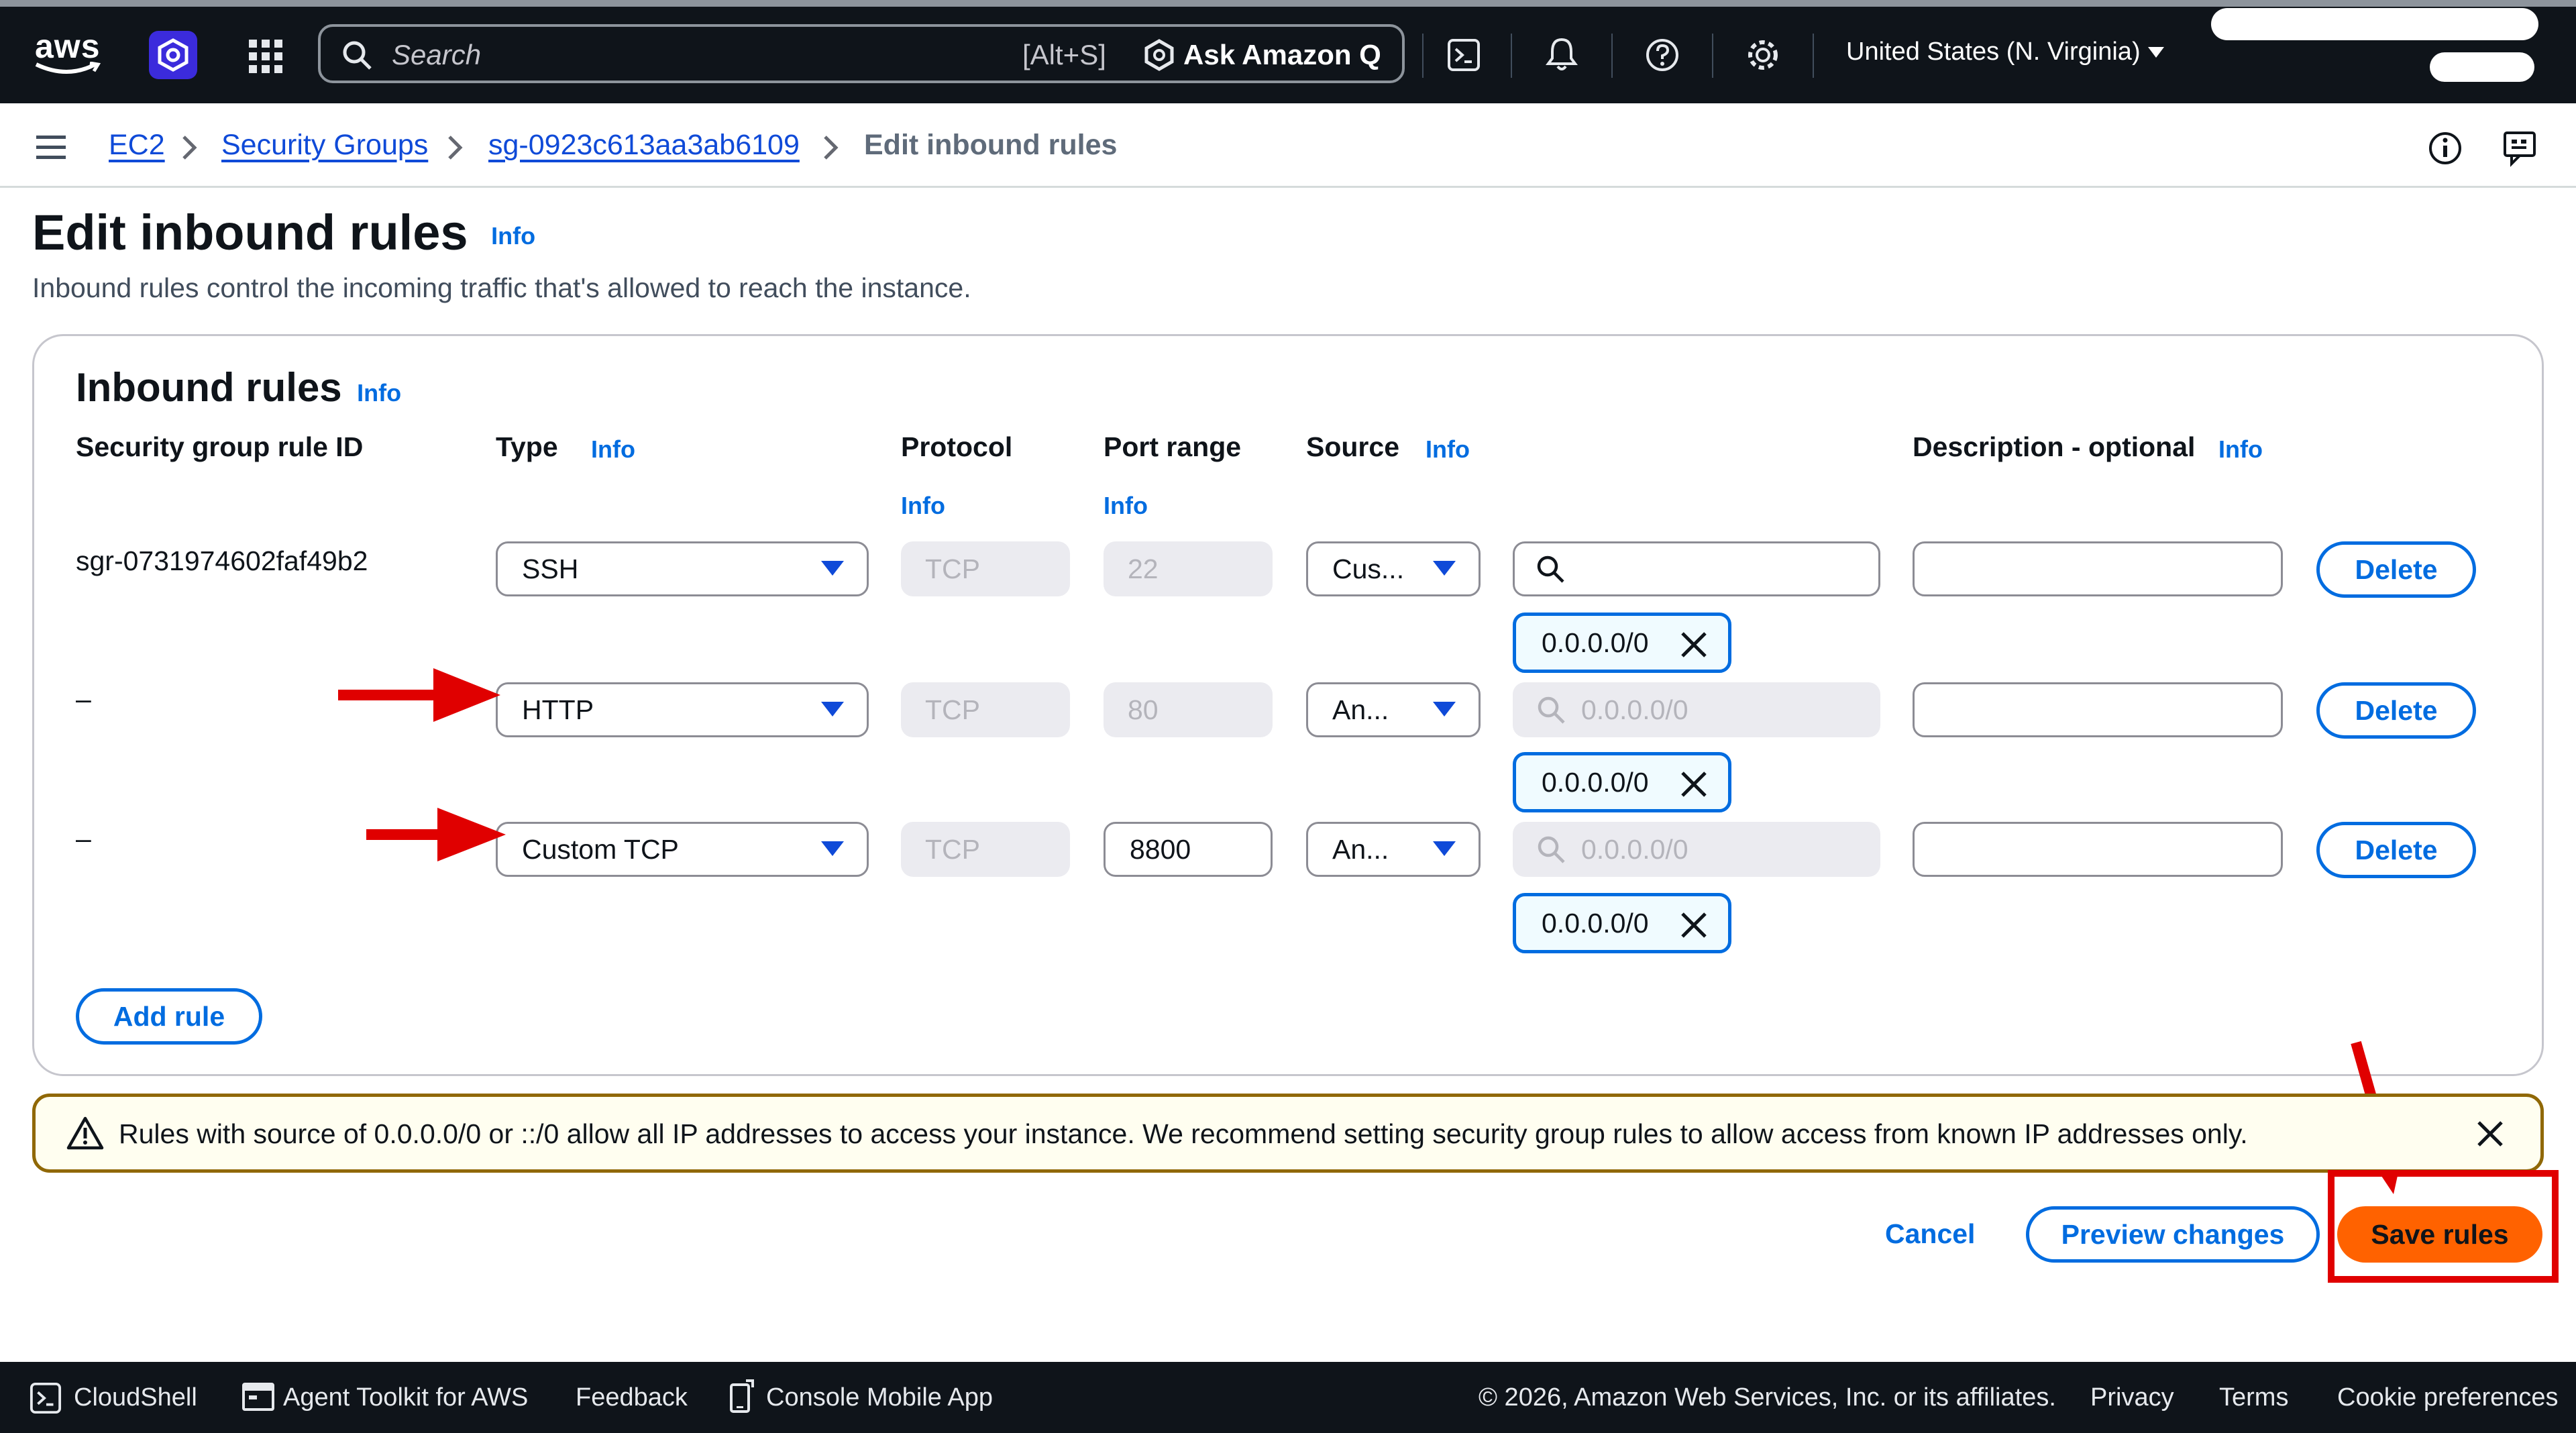 The height and width of the screenshot is (1433, 2576). Describe the element at coordinates (632, 1397) in the screenshot. I see `footer-feedback: Feedback` at that location.